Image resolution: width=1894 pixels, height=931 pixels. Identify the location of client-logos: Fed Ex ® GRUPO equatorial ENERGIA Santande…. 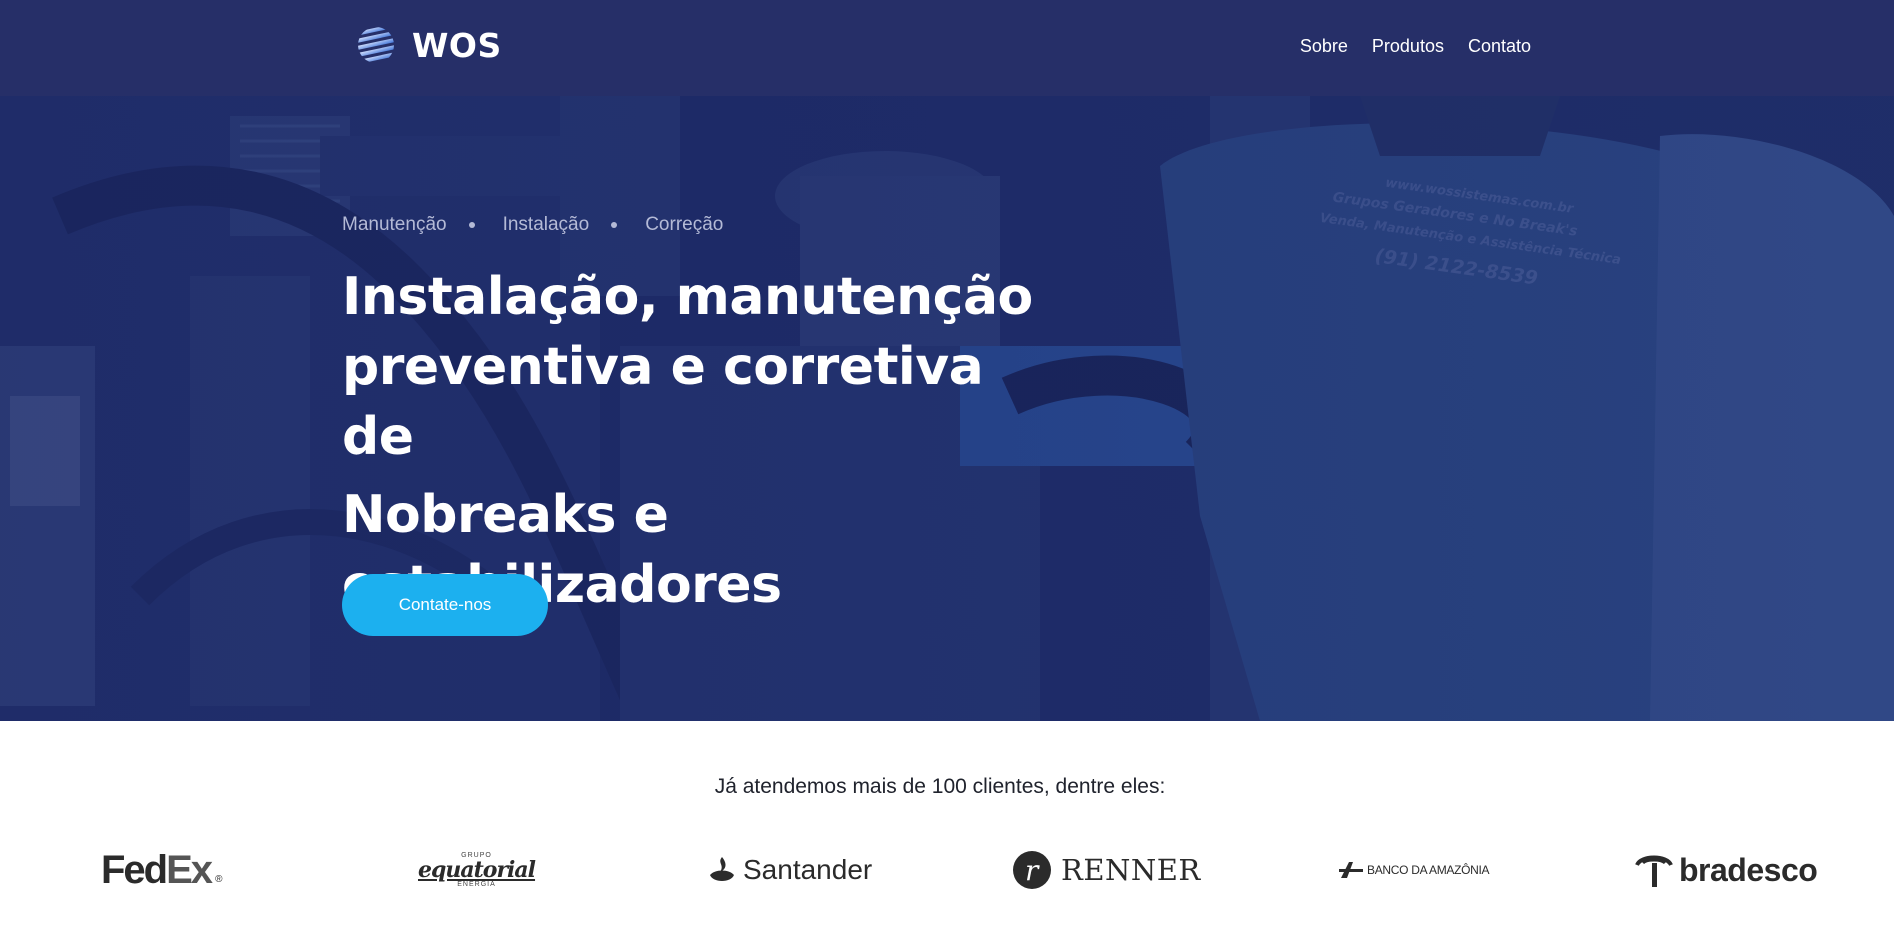
(947, 870).